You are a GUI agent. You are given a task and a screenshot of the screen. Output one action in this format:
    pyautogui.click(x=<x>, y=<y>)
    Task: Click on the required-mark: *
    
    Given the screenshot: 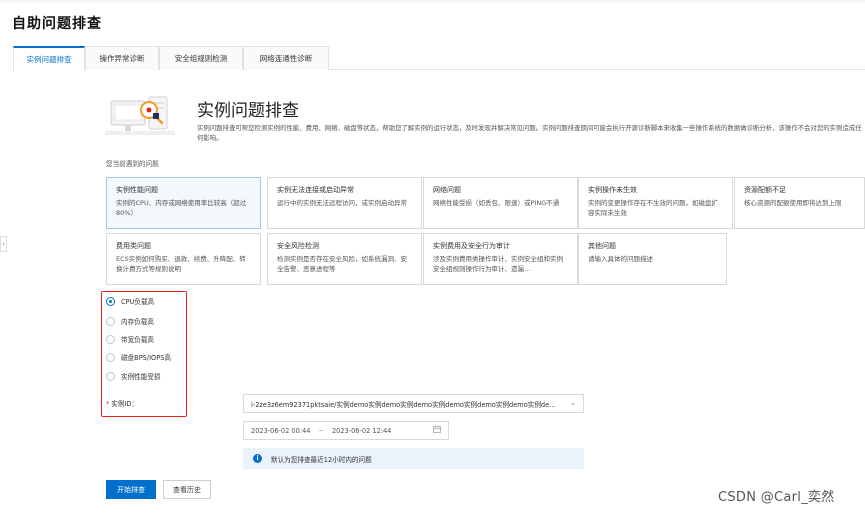 What is the action you would take?
    pyautogui.click(x=108, y=404)
    